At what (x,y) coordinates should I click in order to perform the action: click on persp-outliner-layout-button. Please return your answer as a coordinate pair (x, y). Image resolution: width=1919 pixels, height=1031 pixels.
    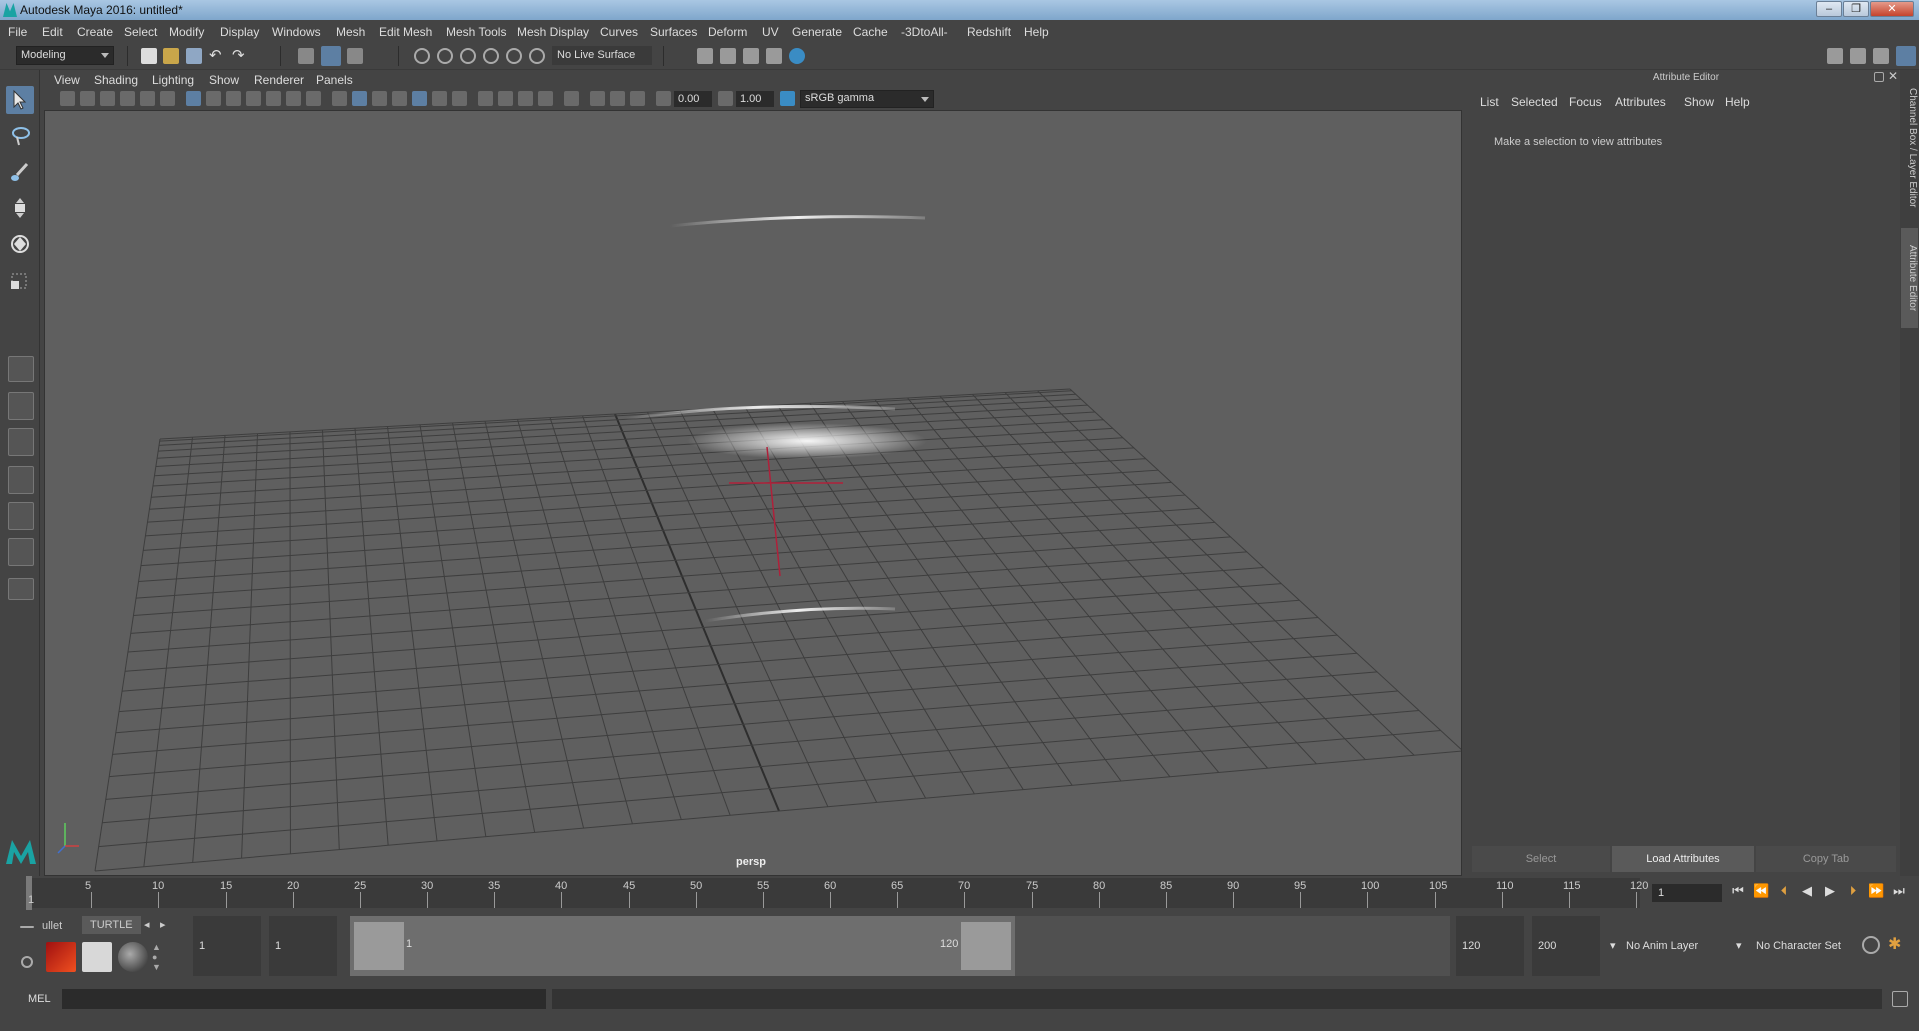
    Looking at the image, I should click on (21, 442).